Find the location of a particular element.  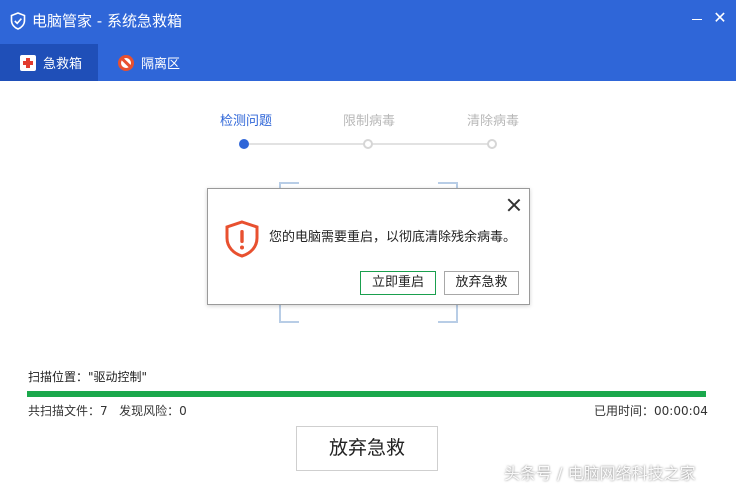

restart-dialog: 您的电脑需要重启，以彻底清除残余病毒。 立即重启 放弃急救 is located at coordinates (368, 246).